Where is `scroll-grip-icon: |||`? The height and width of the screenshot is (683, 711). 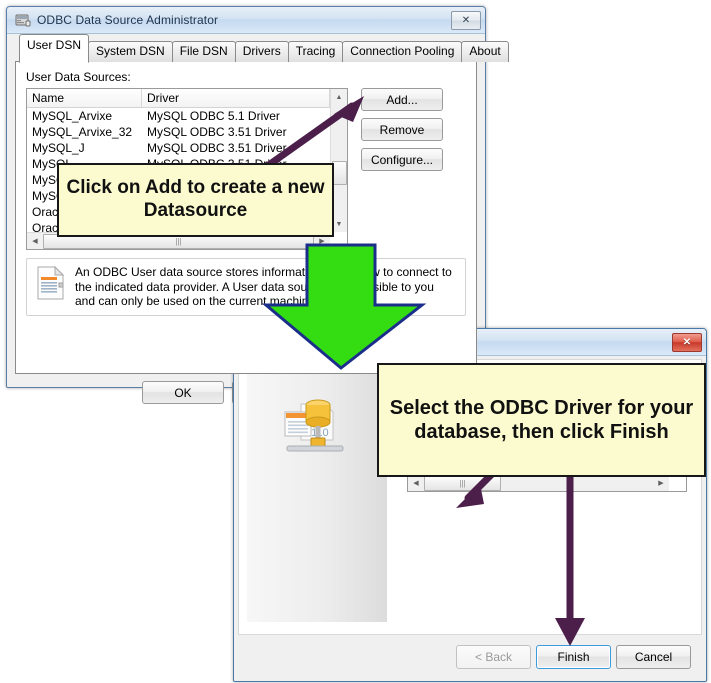
scroll-grip-icon: ||| is located at coordinates (462, 483).